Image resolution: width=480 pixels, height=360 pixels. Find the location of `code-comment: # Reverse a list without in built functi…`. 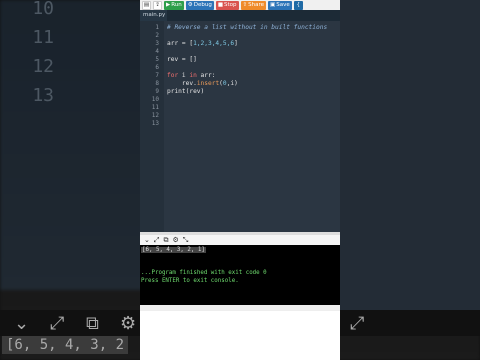

code-comment: # Reverse a list without in built functi… is located at coordinates (247, 27).